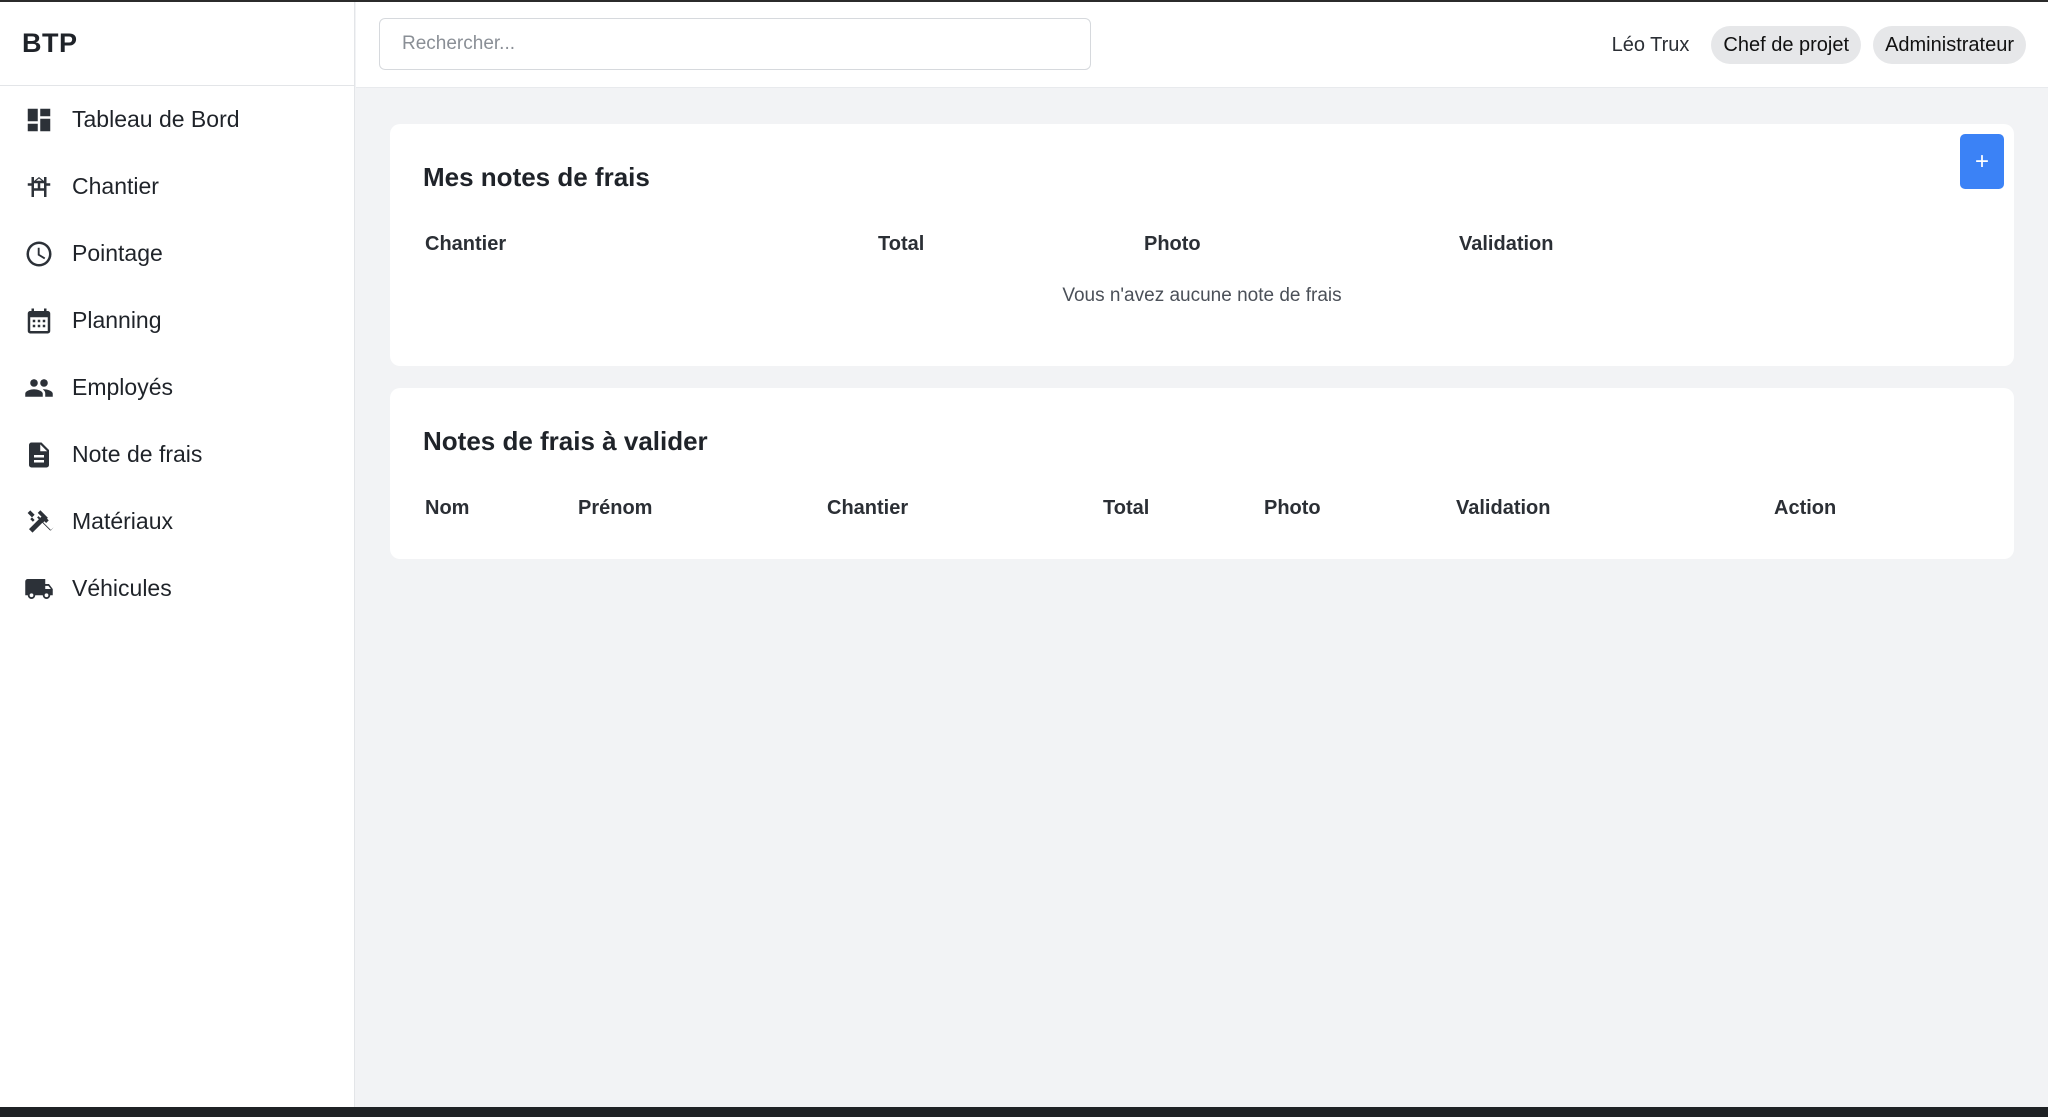 This screenshot has height=1117, width=2048. Describe the element at coordinates (177, 186) in the screenshot. I see `sidebar-item-chantier: Chantier` at that location.